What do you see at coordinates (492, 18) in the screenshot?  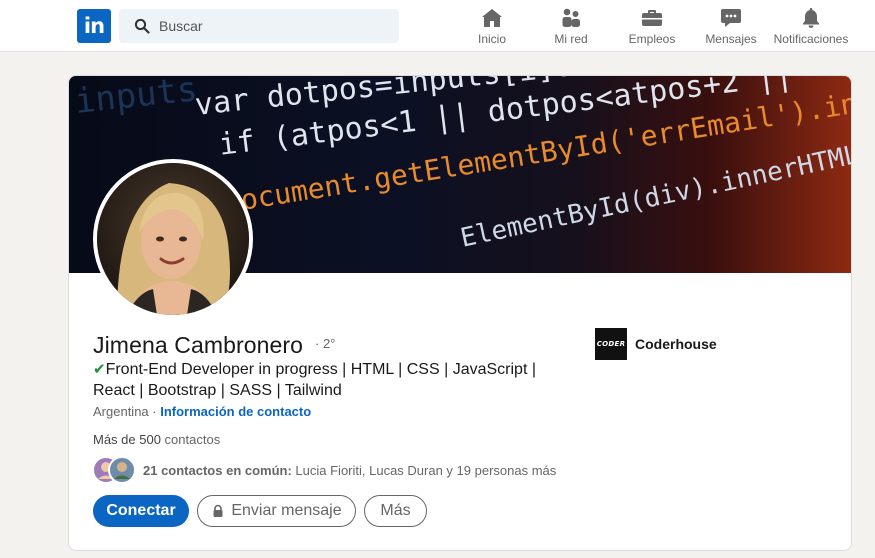 I see `home-icon` at bounding box center [492, 18].